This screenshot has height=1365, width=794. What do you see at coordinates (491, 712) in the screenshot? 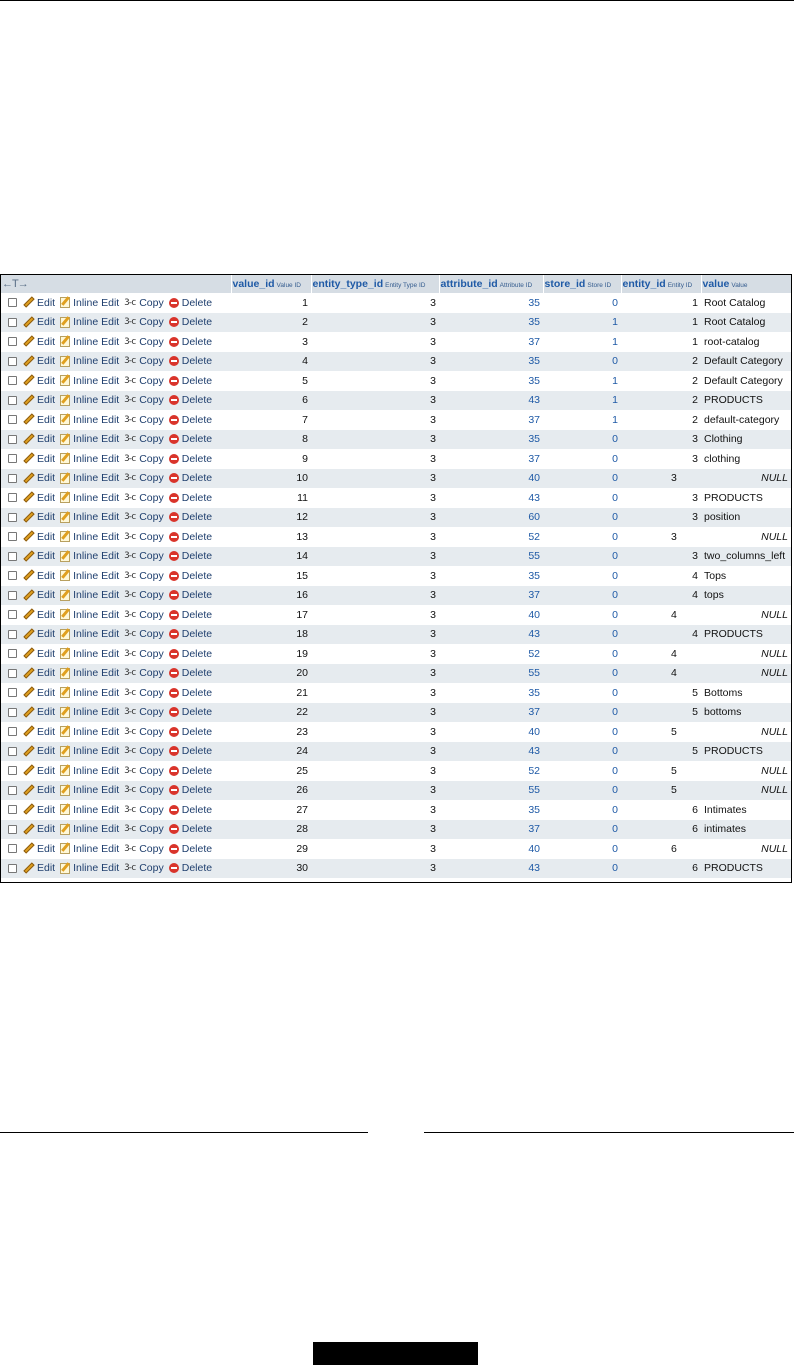
I see `cell-attribute-id: 37` at bounding box center [491, 712].